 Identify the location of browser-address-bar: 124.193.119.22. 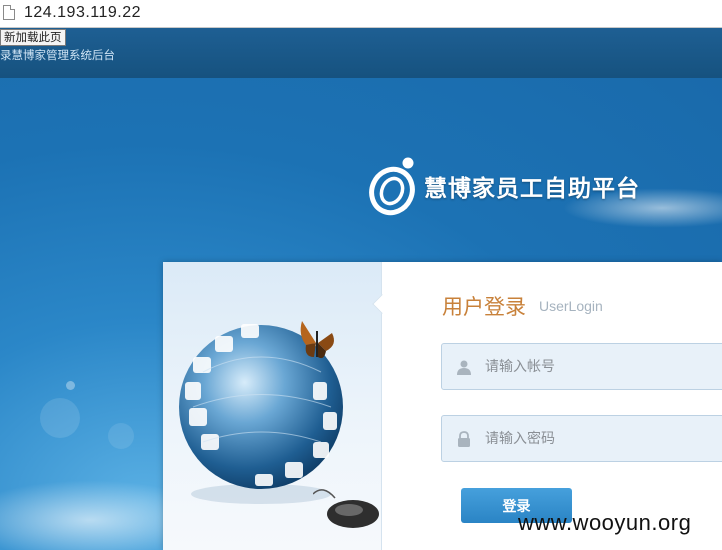
(361, 14).